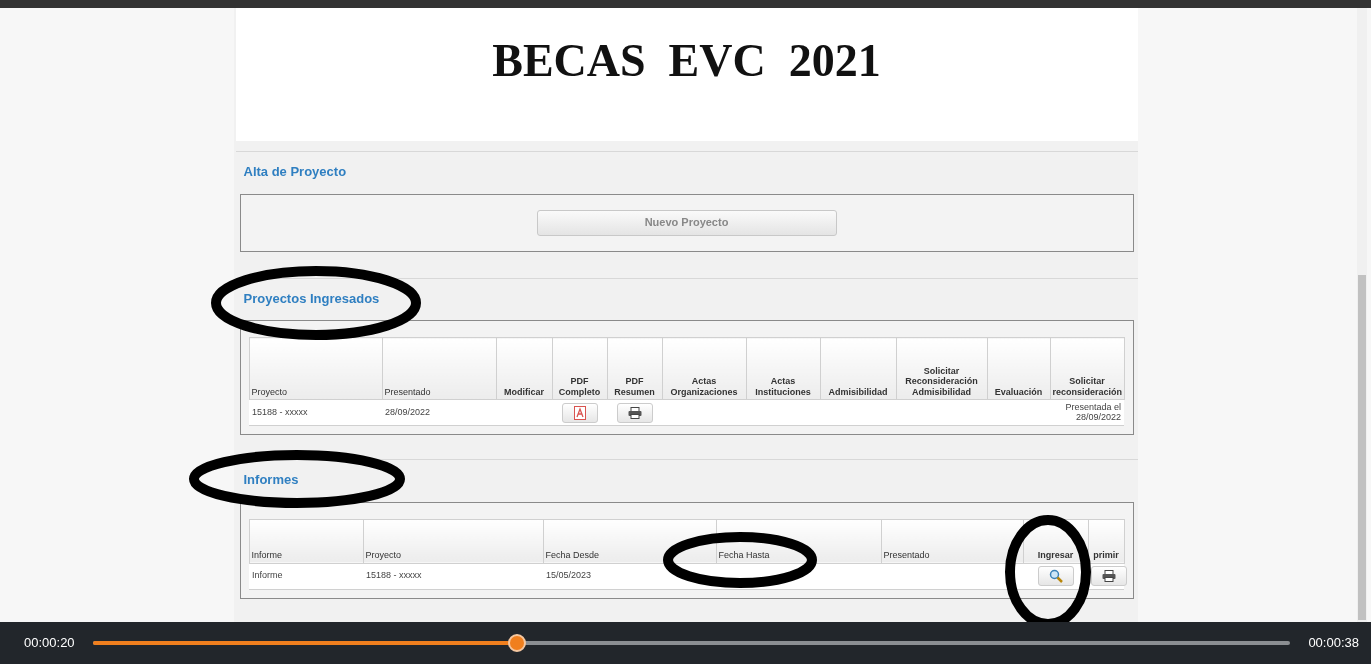 This screenshot has height=664, width=1371. I want to click on scrollbar, so click(1362, 315).